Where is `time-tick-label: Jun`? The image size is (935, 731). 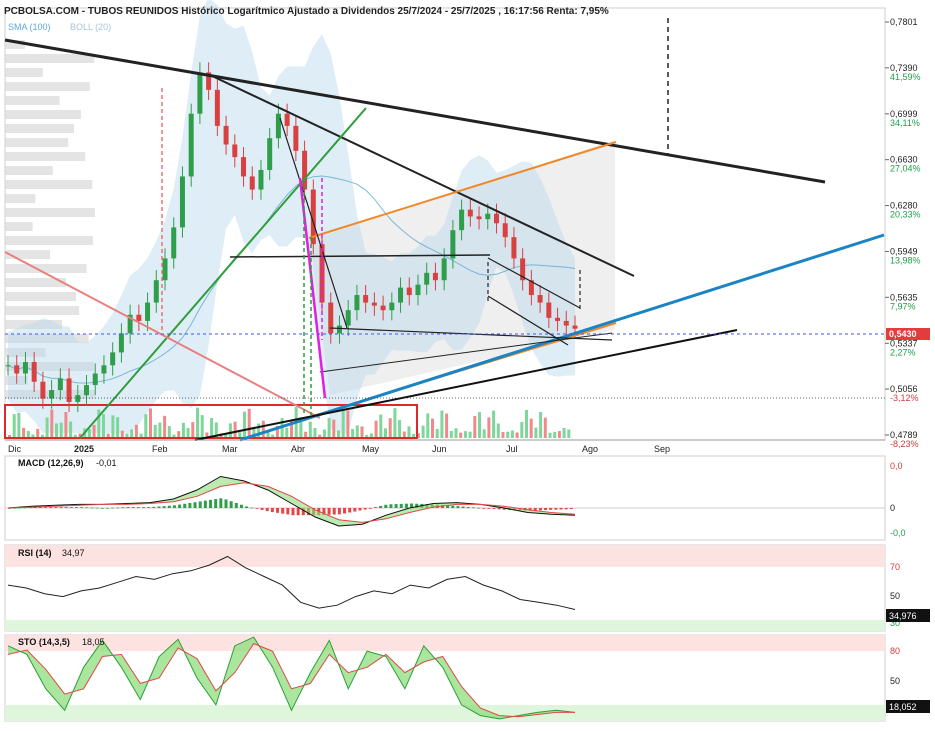 time-tick-label: Jun is located at coordinates (439, 449).